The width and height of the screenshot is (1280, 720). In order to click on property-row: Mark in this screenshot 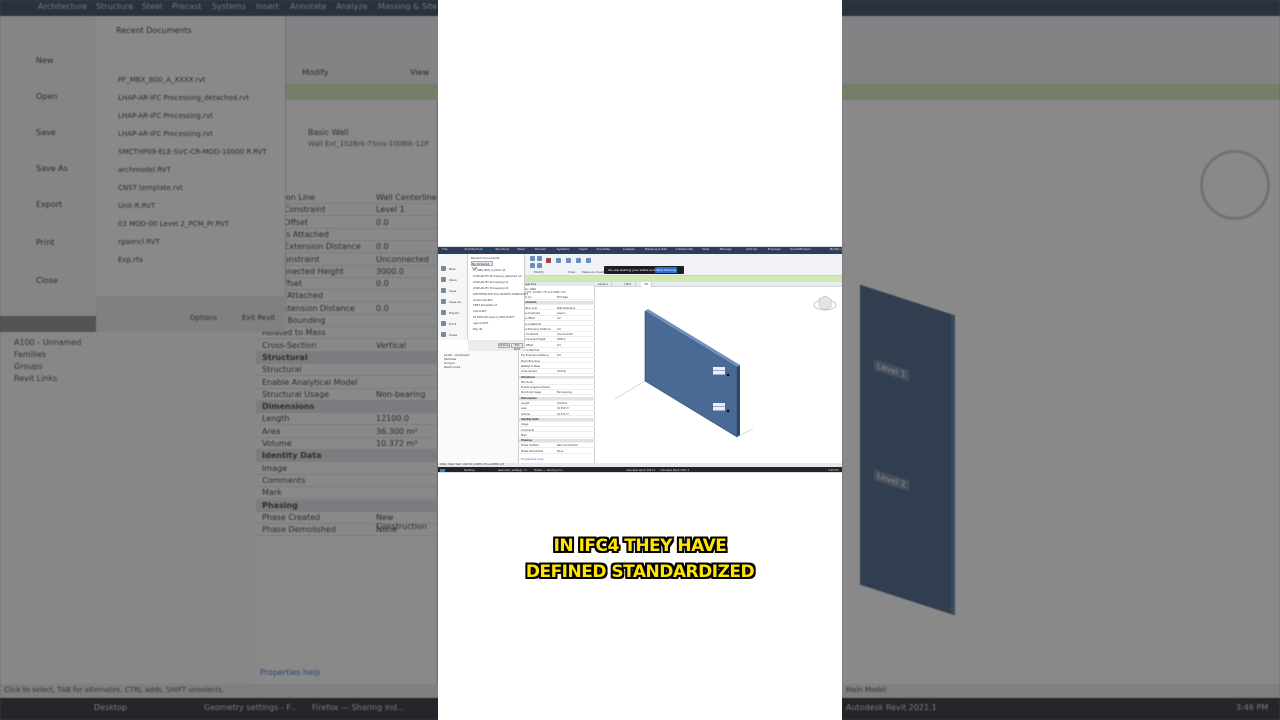, I will do `click(557, 436)`.